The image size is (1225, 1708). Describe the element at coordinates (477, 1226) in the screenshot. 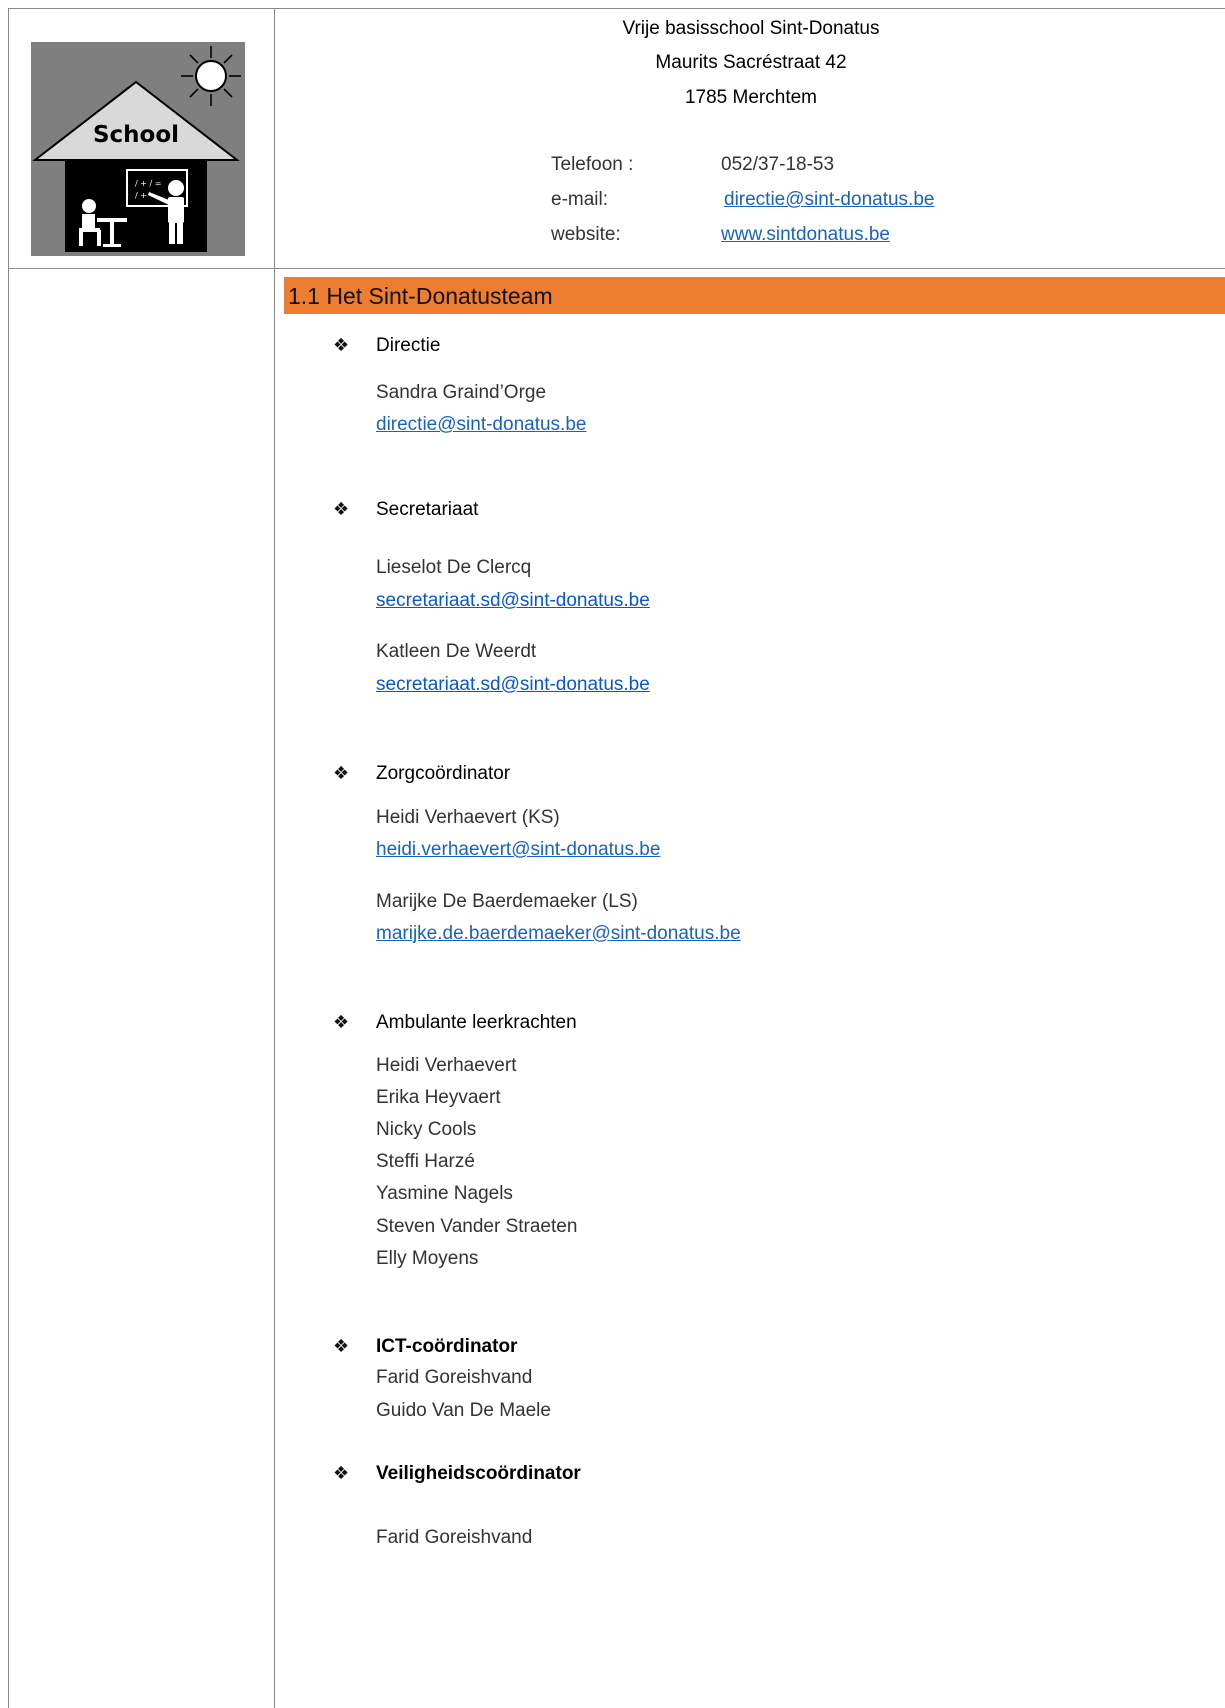

I see `list-item: Steven Vander Straeten` at that location.